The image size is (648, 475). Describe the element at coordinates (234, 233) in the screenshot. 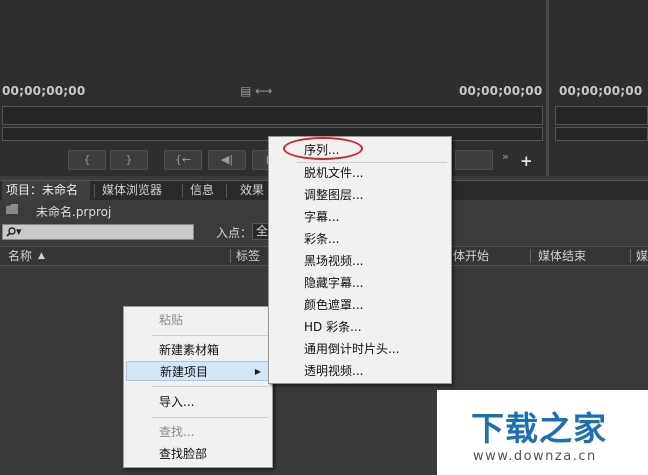

I see `in-point-label: 入点：` at that location.